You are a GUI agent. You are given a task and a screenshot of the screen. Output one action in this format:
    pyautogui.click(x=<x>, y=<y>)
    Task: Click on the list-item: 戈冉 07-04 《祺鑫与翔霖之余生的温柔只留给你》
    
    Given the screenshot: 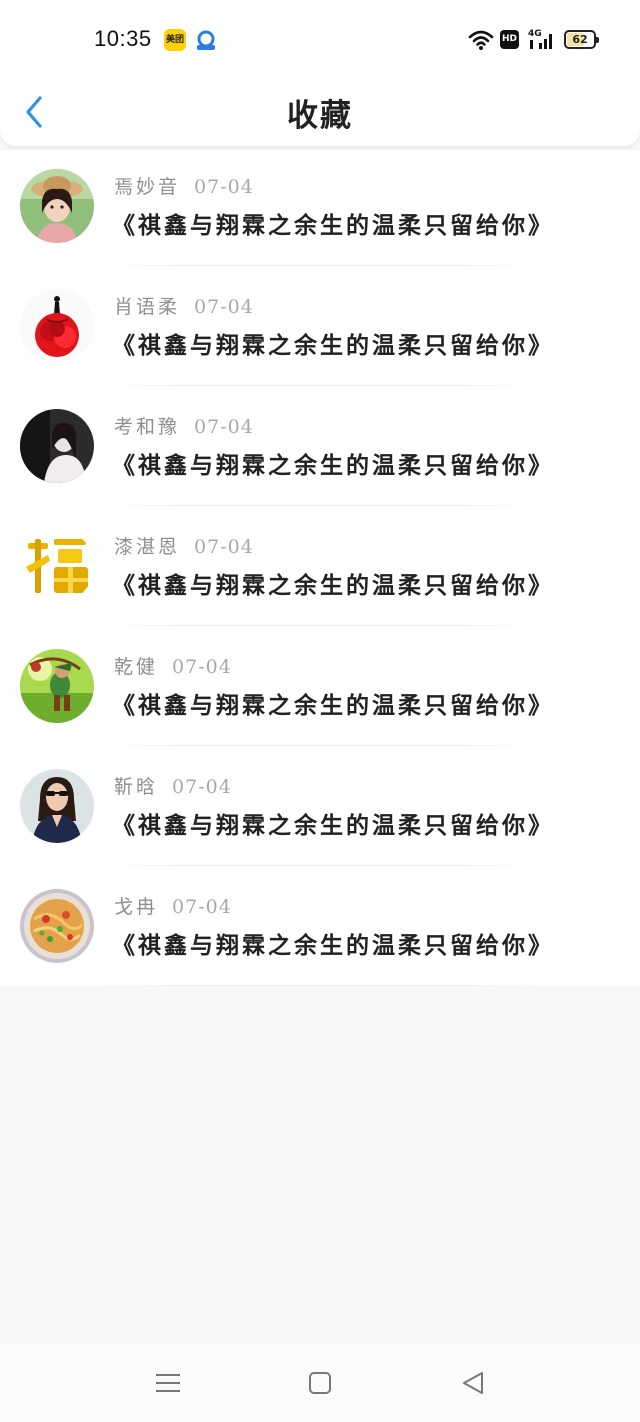 What is the action you would take?
    pyautogui.click(x=320, y=930)
    